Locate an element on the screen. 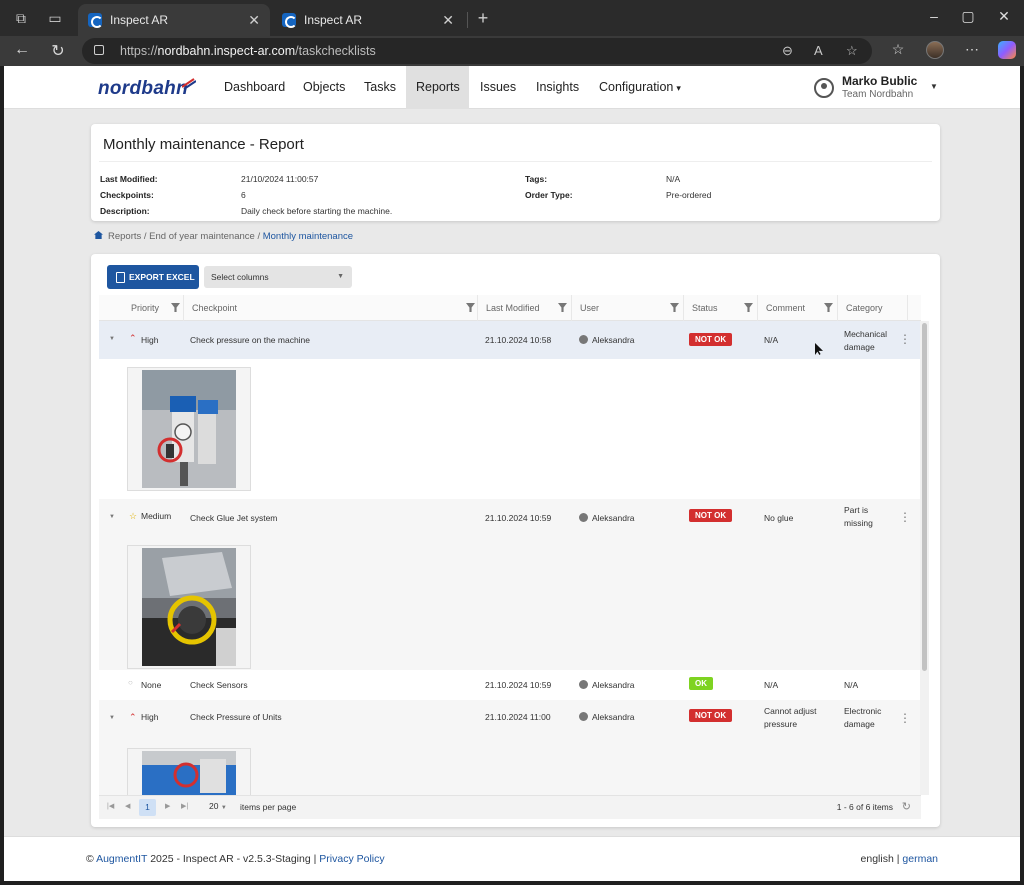 This screenshot has width=1024, height=885. header-user: User is located at coordinates (627, 308).